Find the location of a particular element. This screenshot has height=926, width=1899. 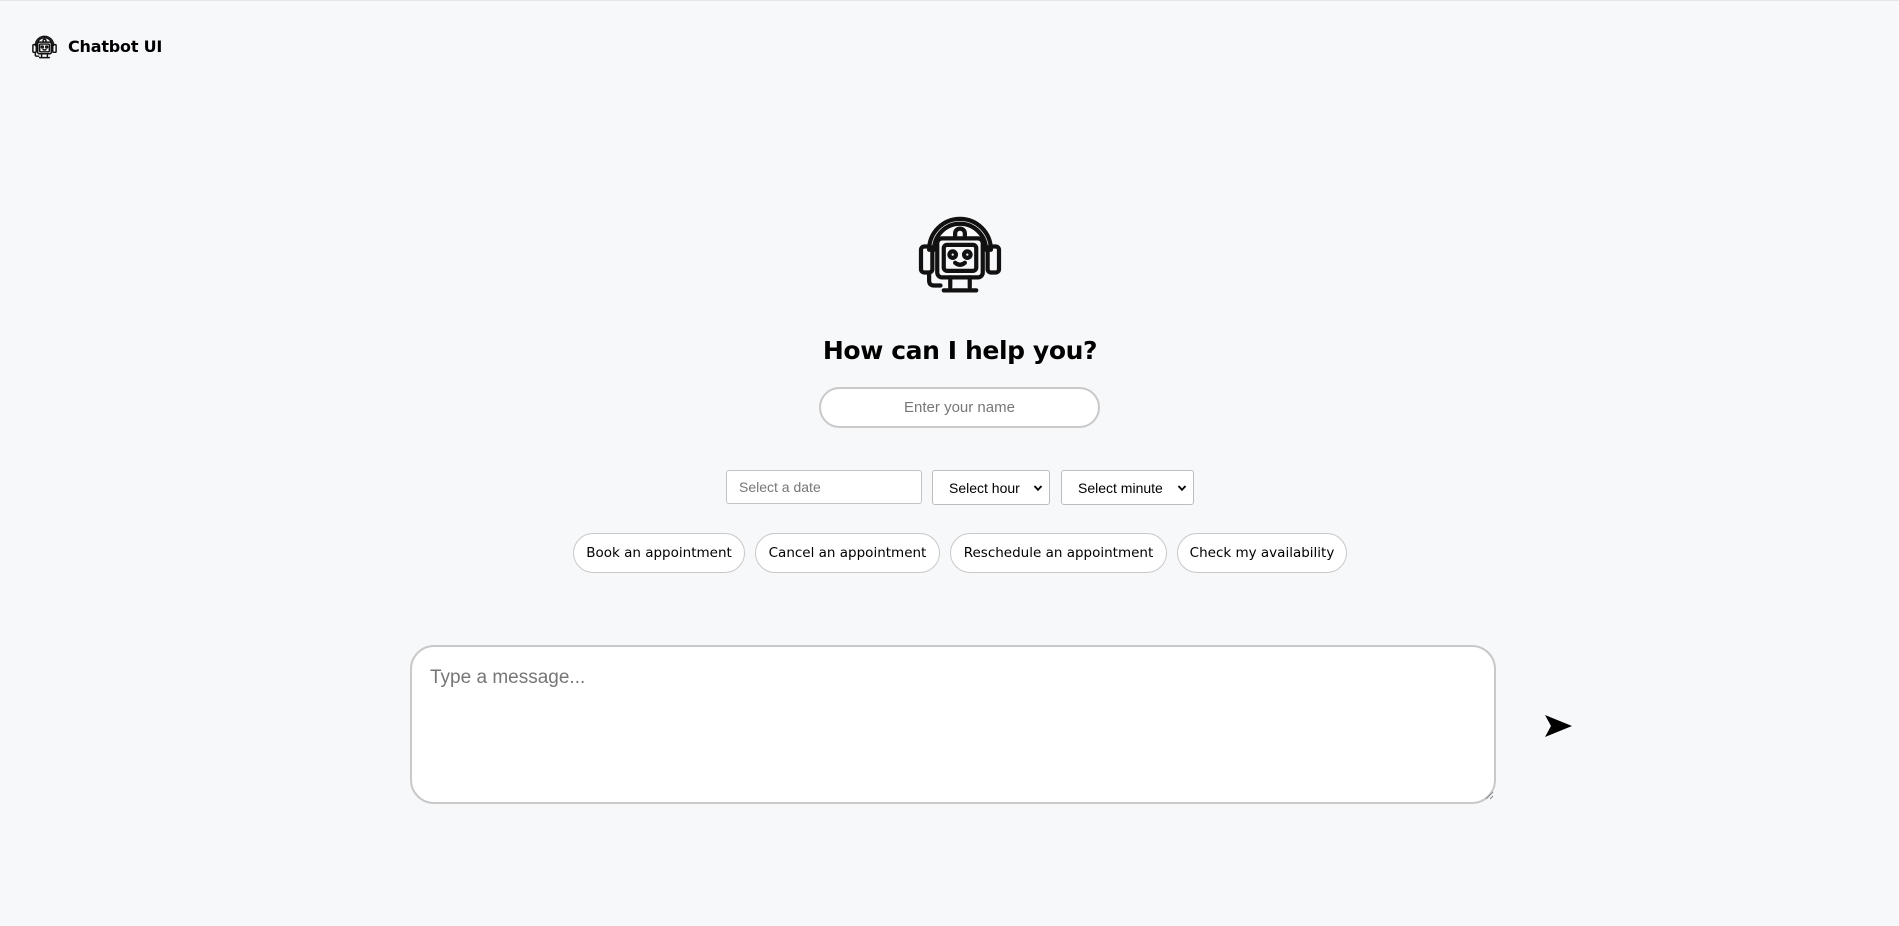

cancel-appointment-button: Cancel an appointment is located at coordinates (847, 553).